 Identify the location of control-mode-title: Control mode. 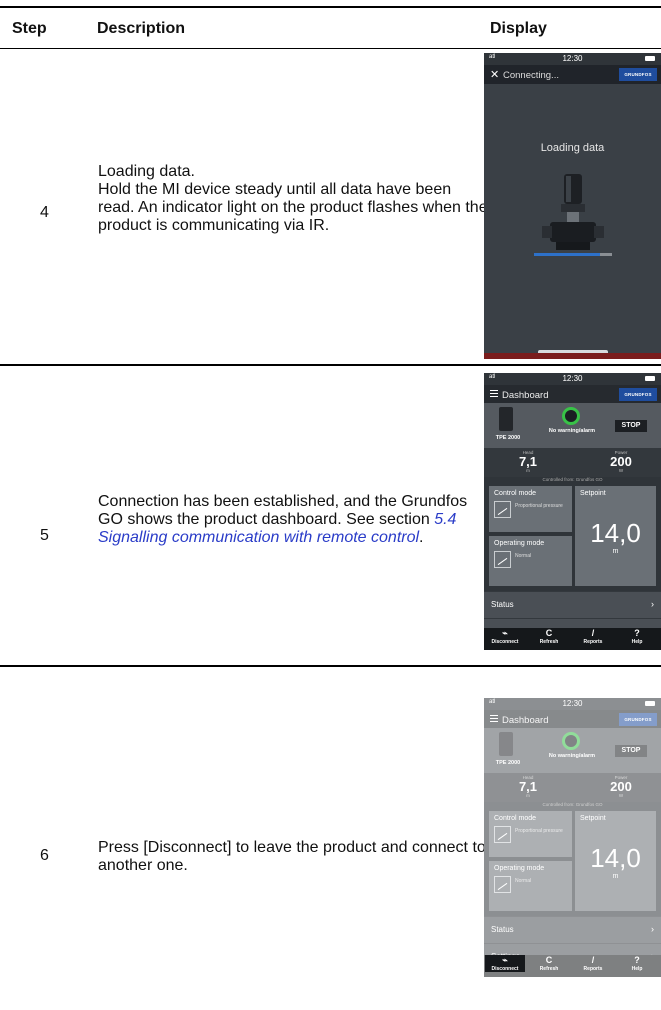
(515, 818).